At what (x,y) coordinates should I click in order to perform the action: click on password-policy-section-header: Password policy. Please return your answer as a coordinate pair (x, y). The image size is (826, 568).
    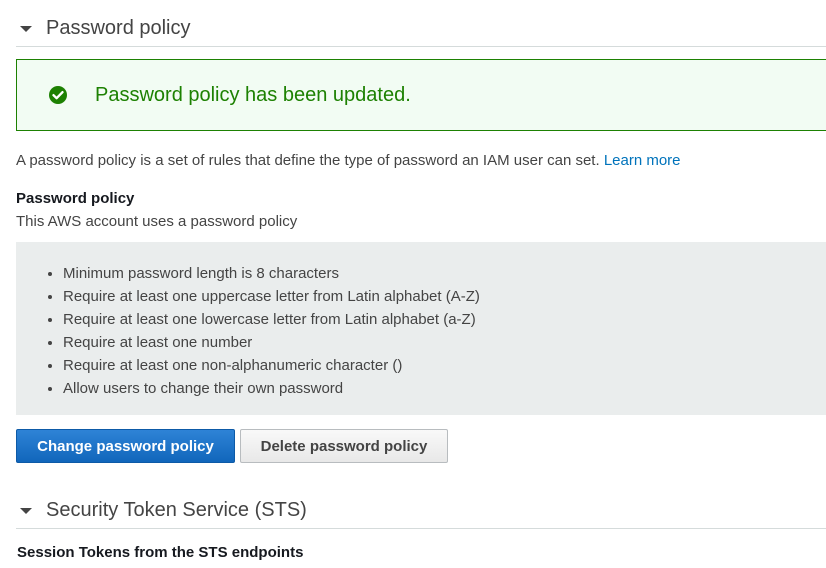
    Looking at the image, I should click on (421, 28).